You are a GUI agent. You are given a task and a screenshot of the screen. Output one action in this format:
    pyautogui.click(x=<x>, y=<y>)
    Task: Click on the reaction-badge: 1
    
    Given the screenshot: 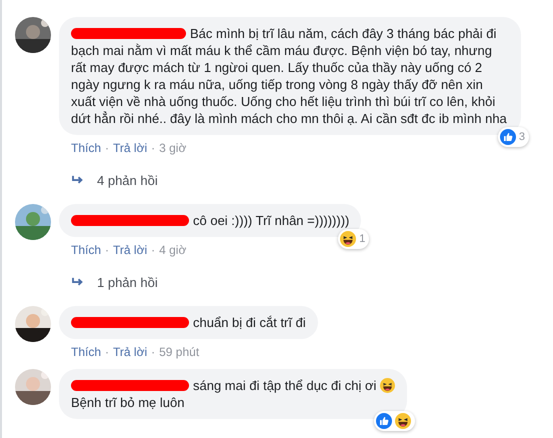 What is the action you would take?
    pyautogui.click(x=354, y=239)
    